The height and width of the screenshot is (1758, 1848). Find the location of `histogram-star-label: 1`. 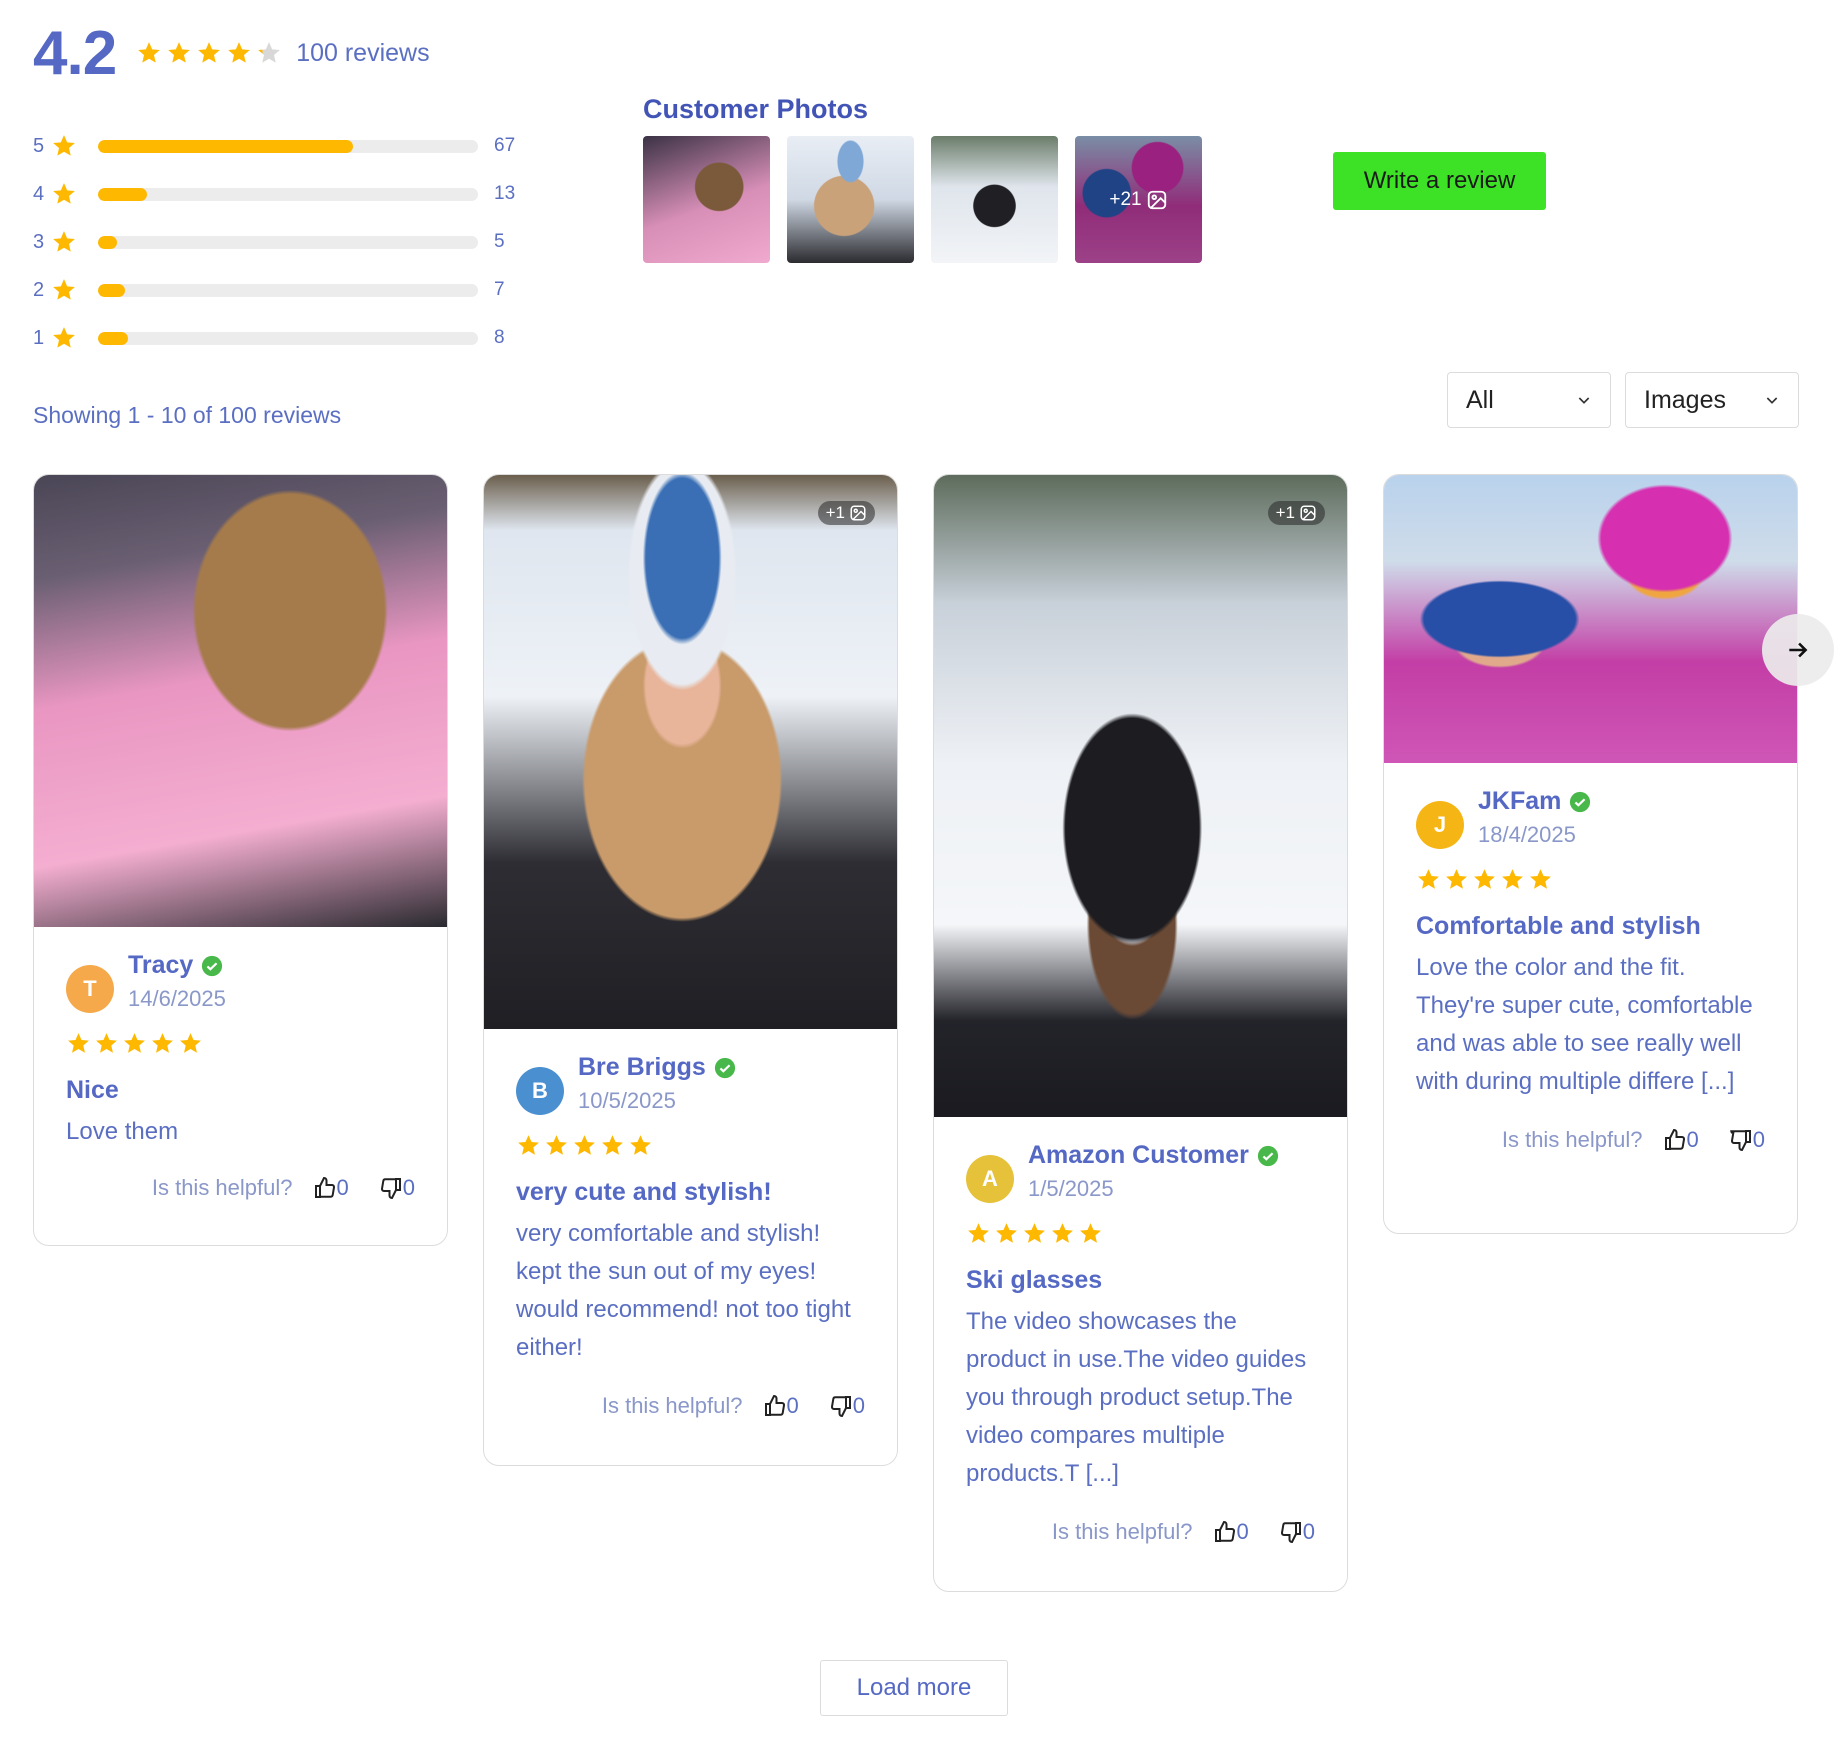

histogram-star-label: 1 is located at coordinates (39, 337).